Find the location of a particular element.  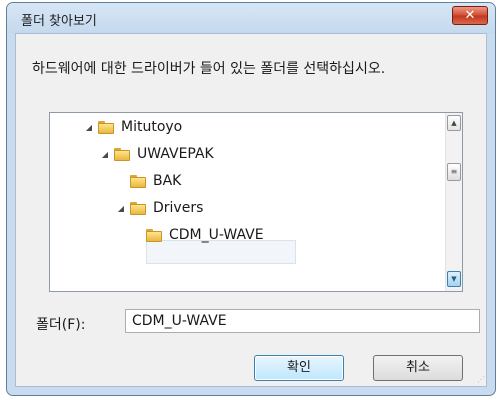

scroll-thumb: ≡ is located at coordinates (454, 172).